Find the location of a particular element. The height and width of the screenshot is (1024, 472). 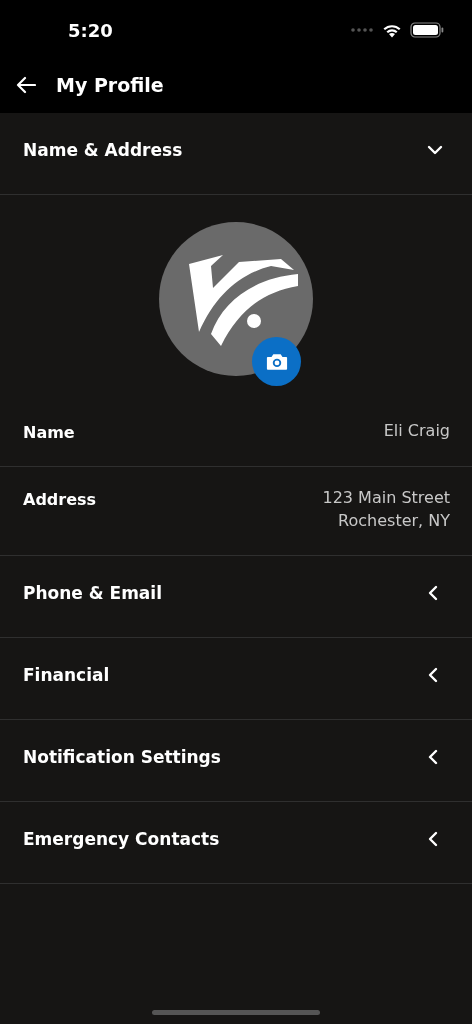

field-value: Eli Craig is located at coordinates (416, 430).